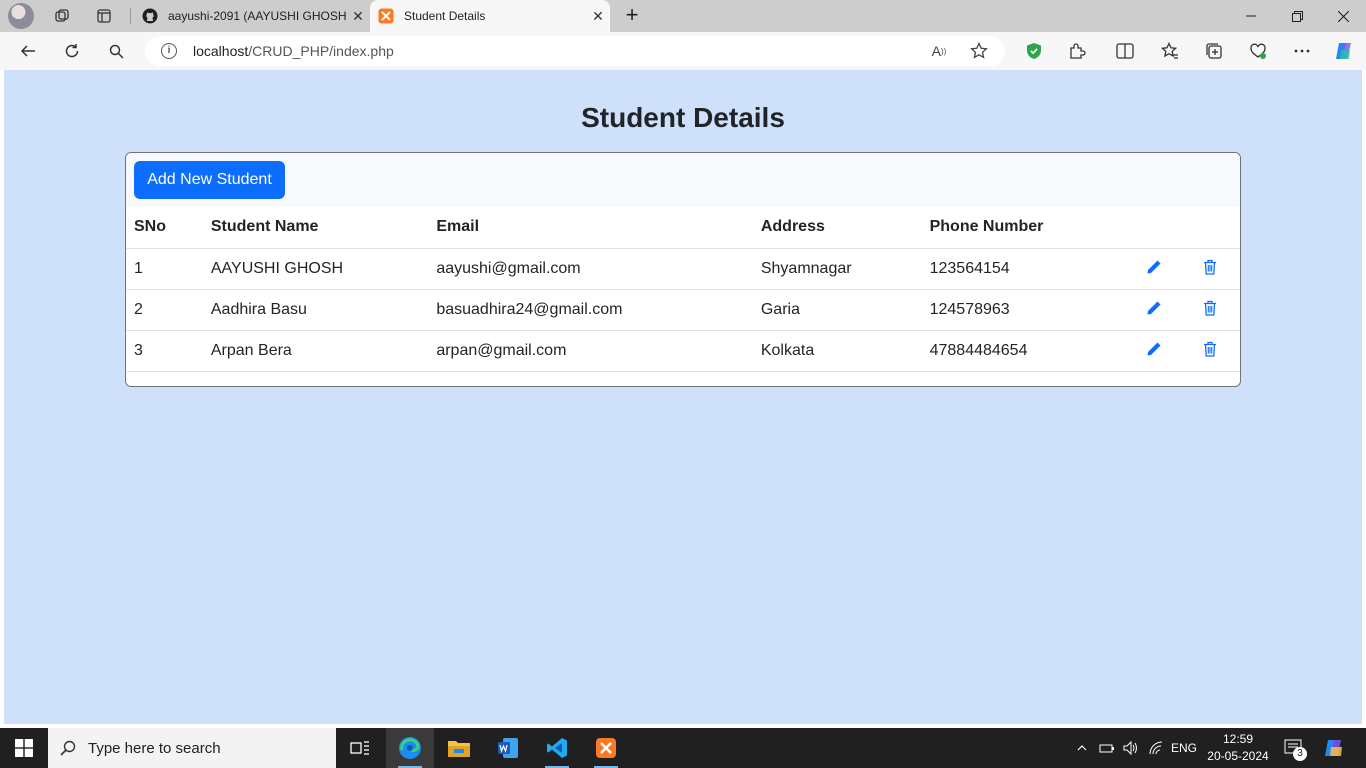 The width and height of the screenshot is (1366, 768). I want to click on tab-title: aayushi-2091 (AAYUSHI GHOSH), so click(257, 16).